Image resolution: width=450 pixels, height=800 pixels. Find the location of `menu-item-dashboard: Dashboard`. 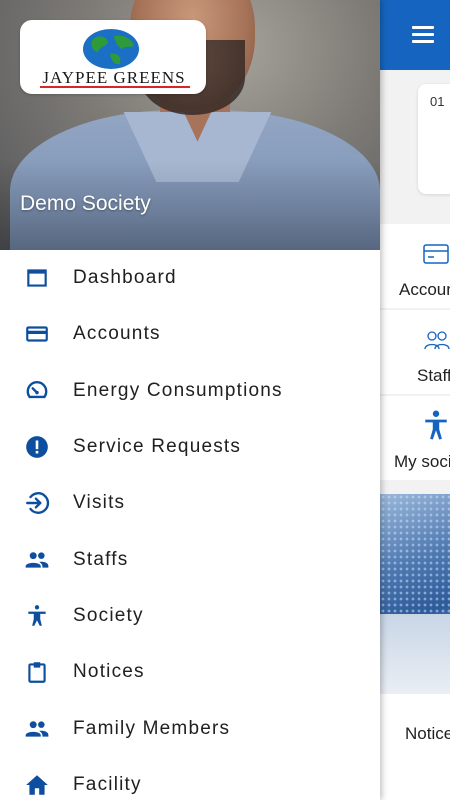

menu-item-dashboard: Dashboard is located at coordinates (190, 278).